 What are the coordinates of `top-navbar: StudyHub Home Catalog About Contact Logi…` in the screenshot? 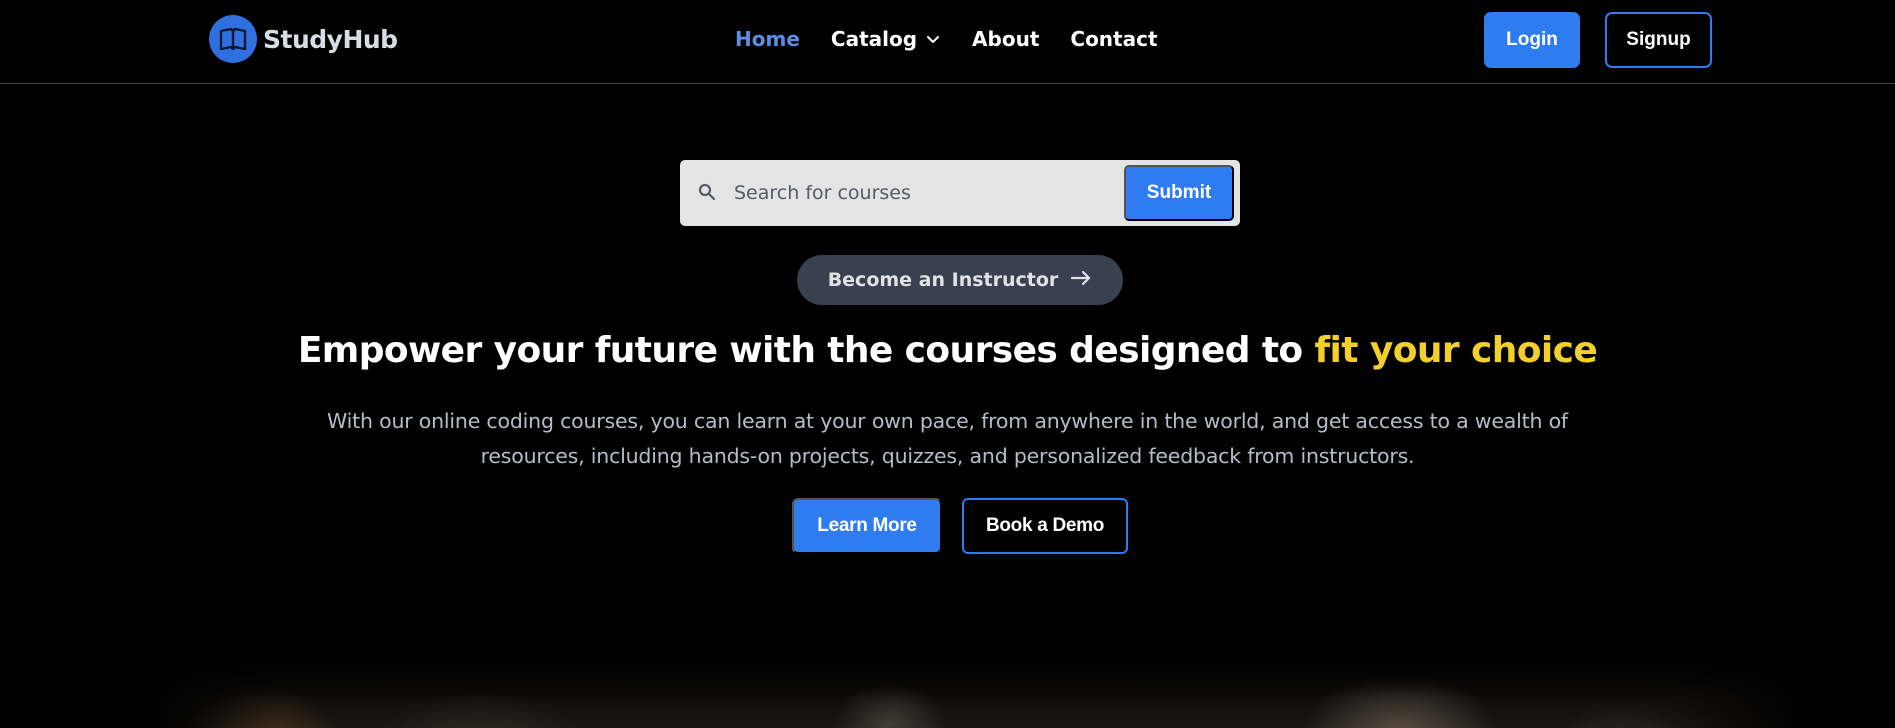 It's located at (947, 42).